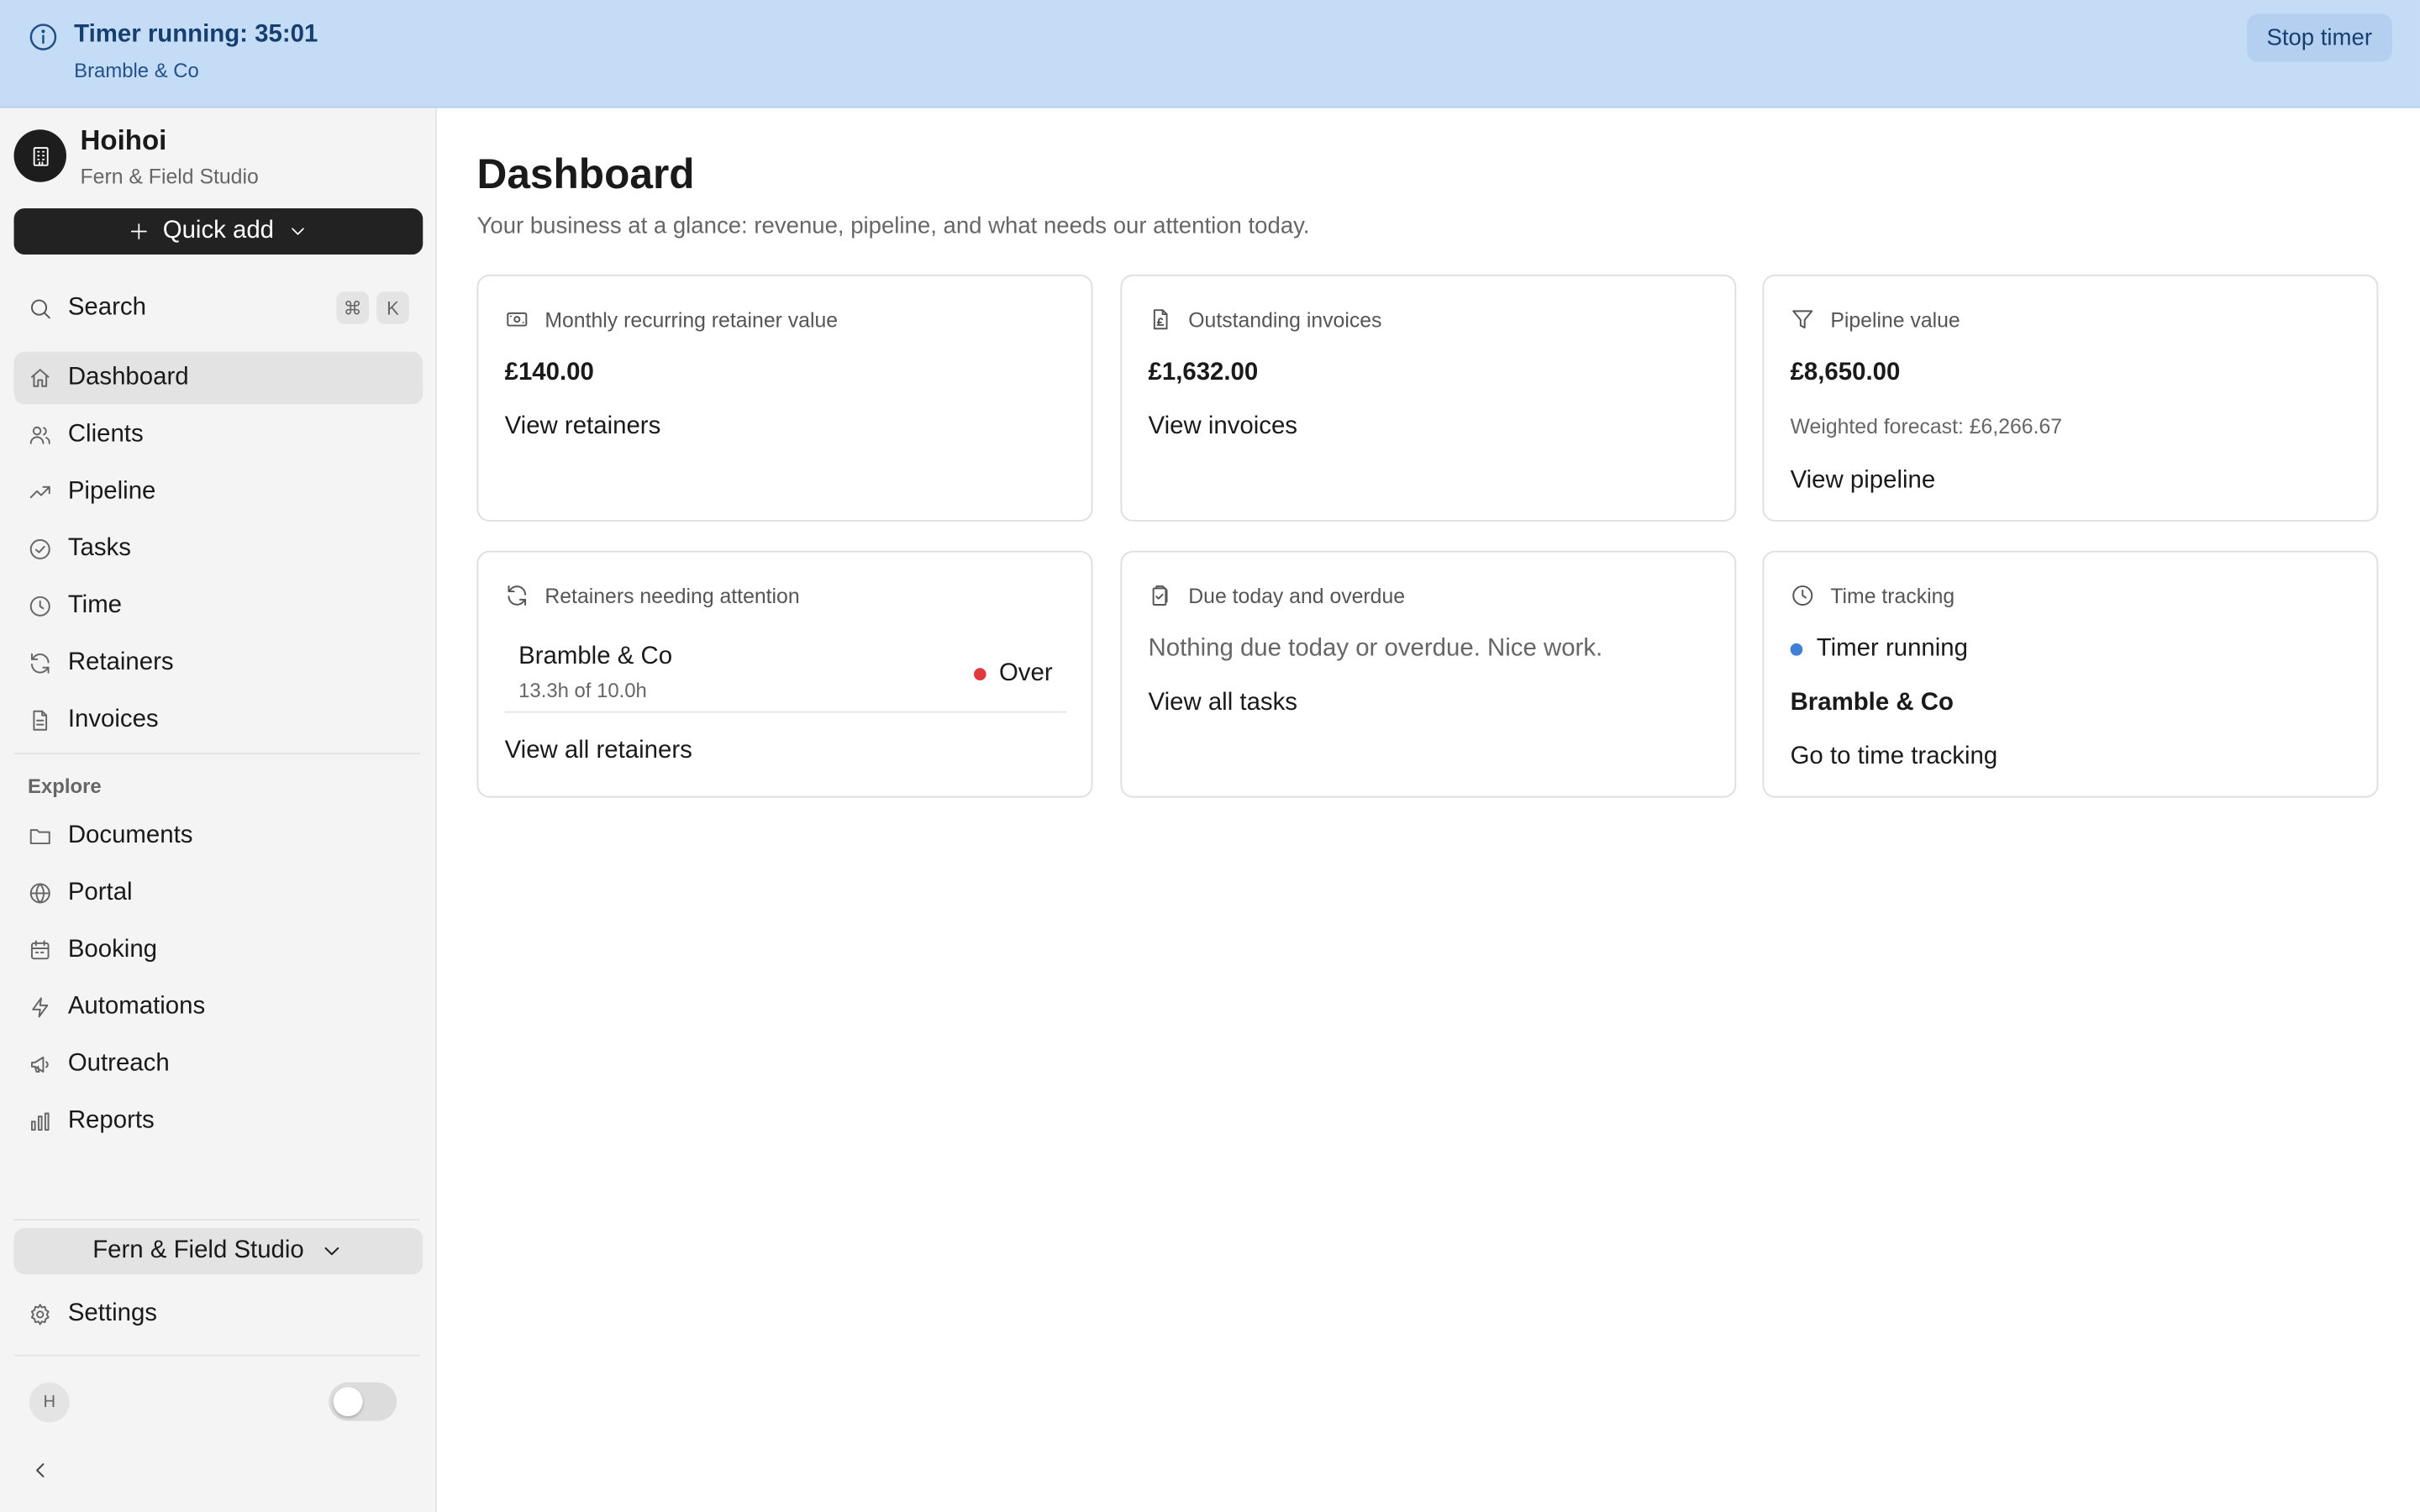  Describe the element at coordinates (1863, 482) in the screenshot. I see `view-pipeline-link: View pipeline` at that location.